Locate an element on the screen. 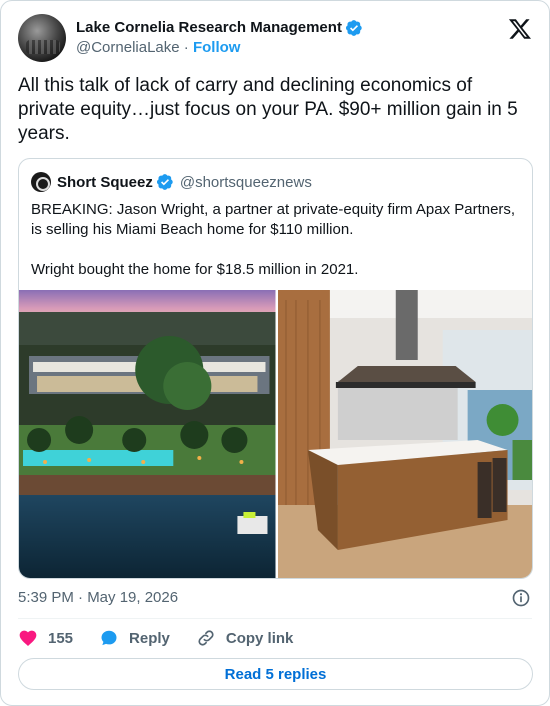  like-count: 155 is located at coordinates (61, 638).